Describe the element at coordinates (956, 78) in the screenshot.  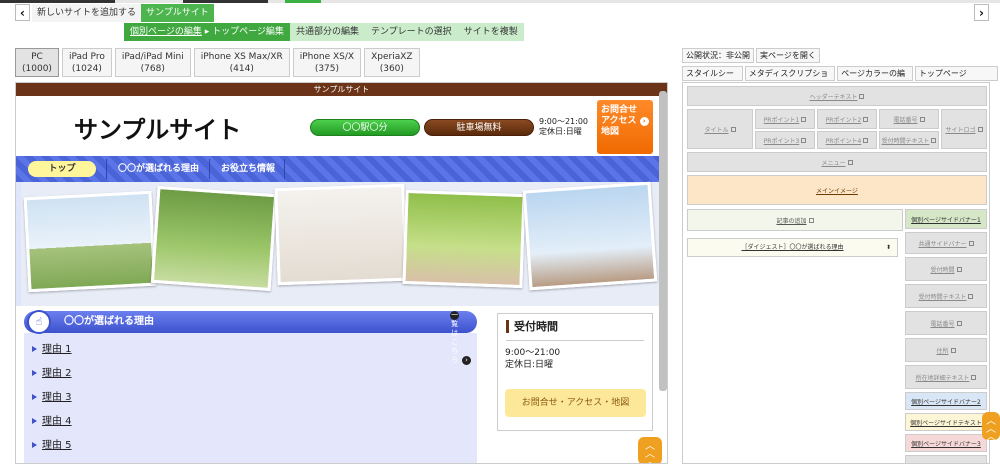
I see `noindex-button: トップページnoindex` at that location.